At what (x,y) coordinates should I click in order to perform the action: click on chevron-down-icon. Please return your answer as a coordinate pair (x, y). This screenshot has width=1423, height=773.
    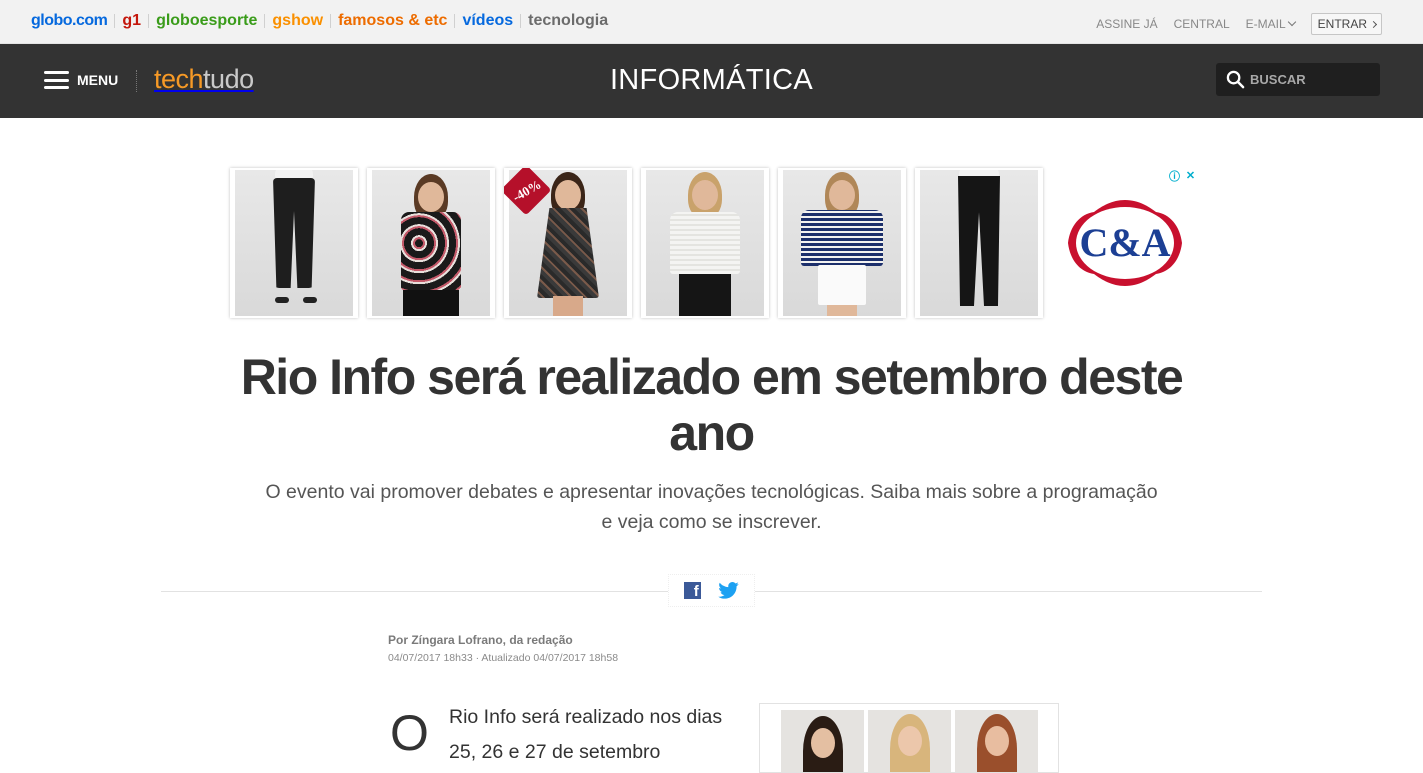
    Looking at the image, I should click on (1291, 22).